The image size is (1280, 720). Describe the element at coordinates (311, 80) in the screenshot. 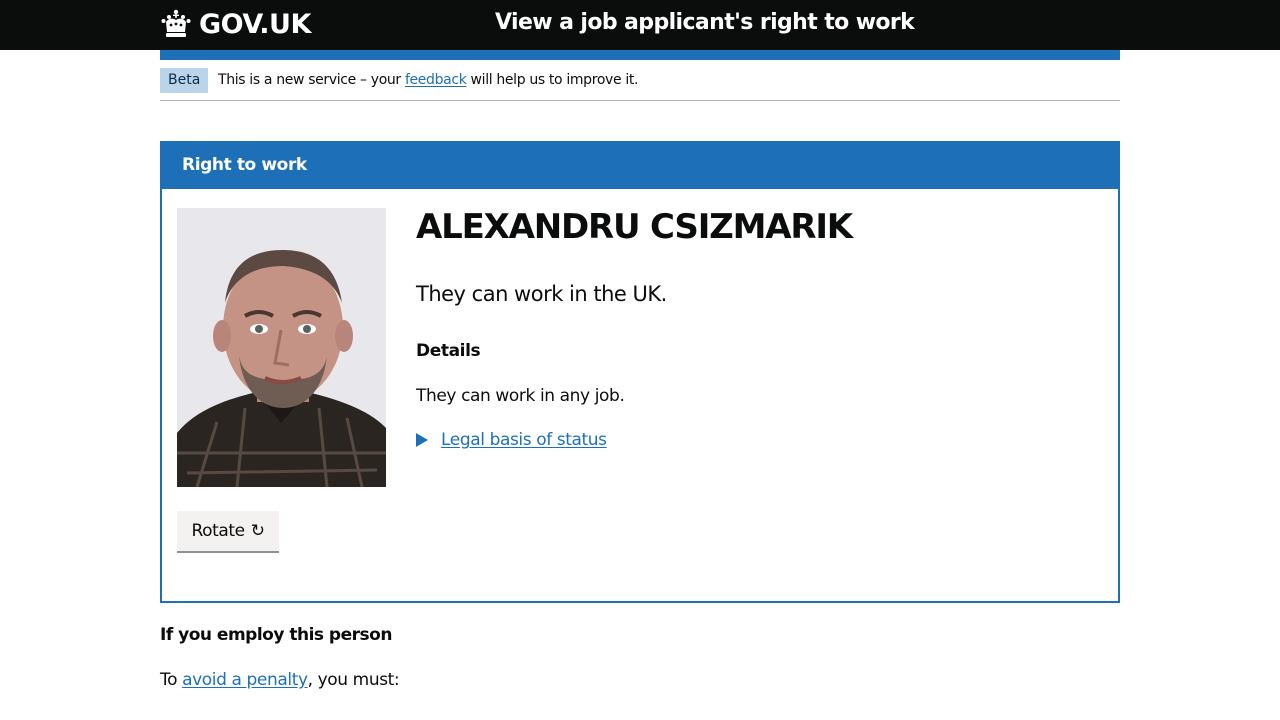

I see `phase-text-before: This is a new service – your` at that location.